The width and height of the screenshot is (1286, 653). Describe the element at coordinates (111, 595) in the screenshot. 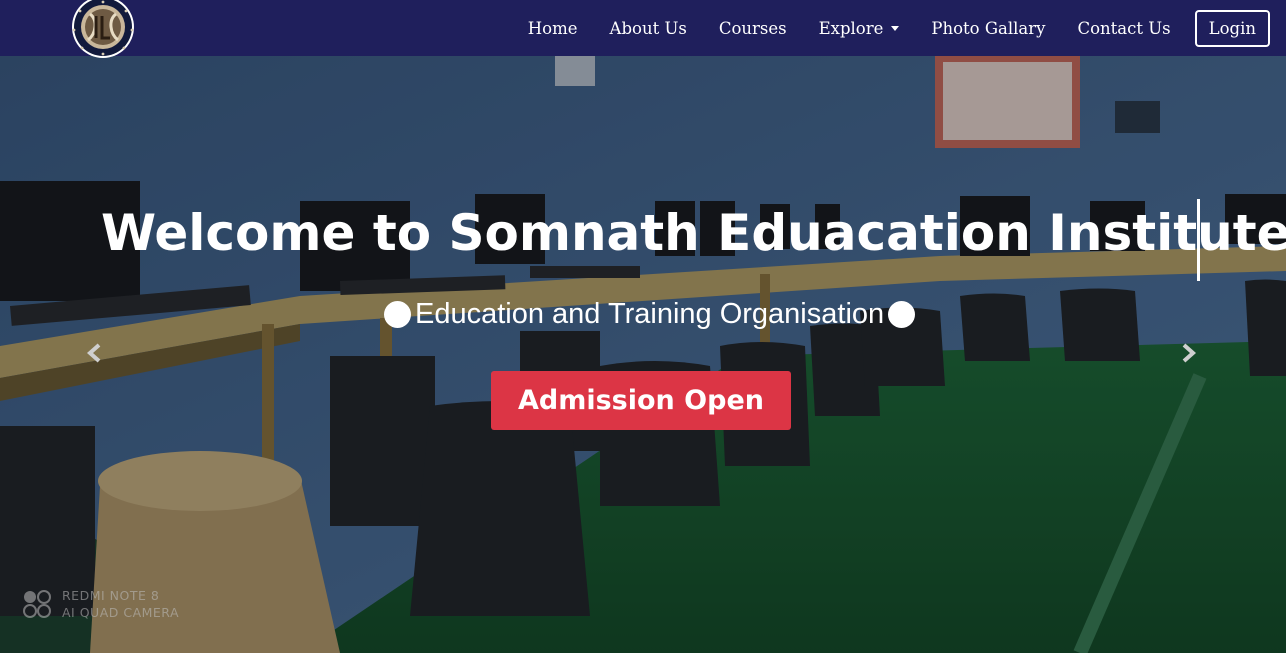

I see `watermark-line-1: REDMI NOTE 8` at that location.